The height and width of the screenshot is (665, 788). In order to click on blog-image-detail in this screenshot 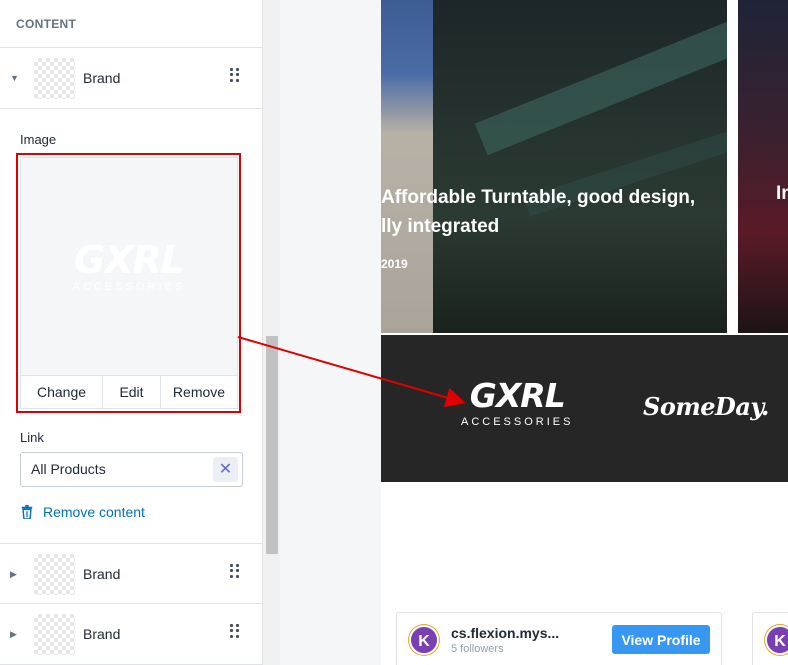, I will do `click(600, 87)`.